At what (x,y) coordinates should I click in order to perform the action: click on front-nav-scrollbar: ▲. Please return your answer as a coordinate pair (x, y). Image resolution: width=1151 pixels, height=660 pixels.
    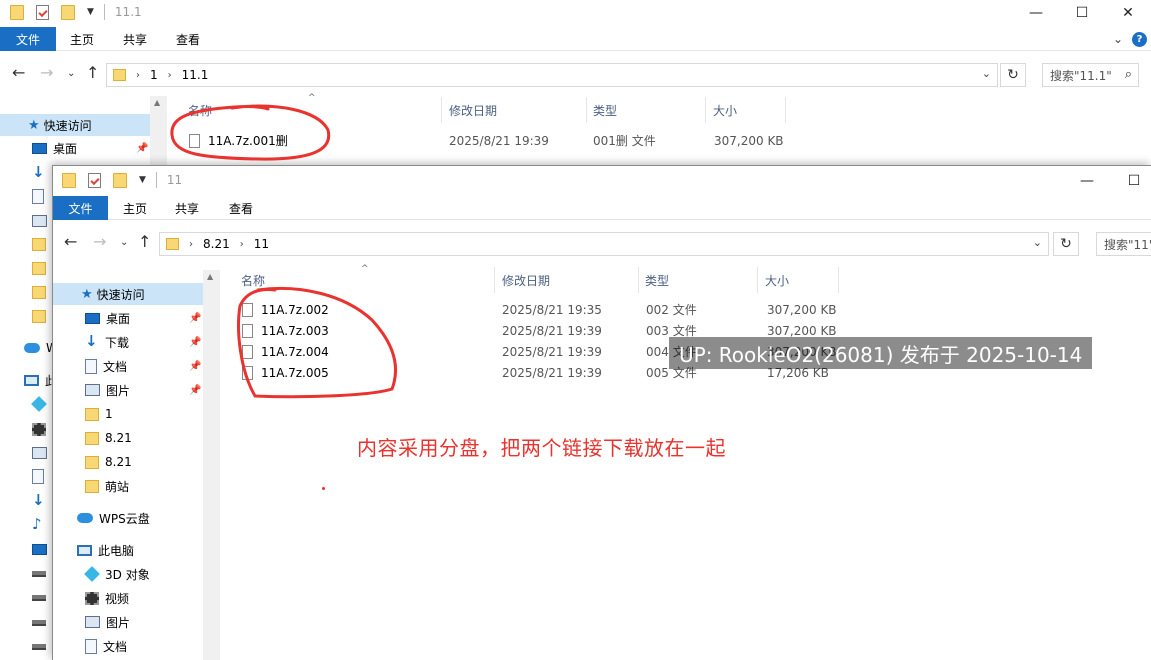
    Looking at the image, I should click on (211, 465).